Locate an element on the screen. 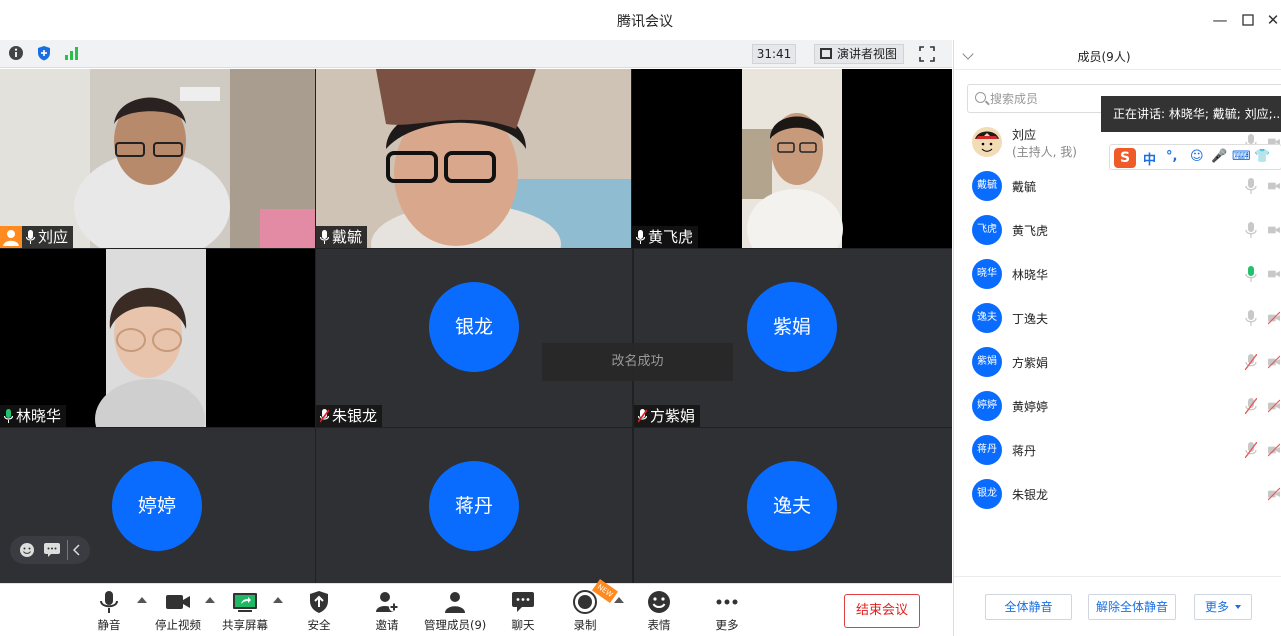 This screenshot has height=636, width=1281. window-title: 腾讯会议 is located at coordinates (645, 22).